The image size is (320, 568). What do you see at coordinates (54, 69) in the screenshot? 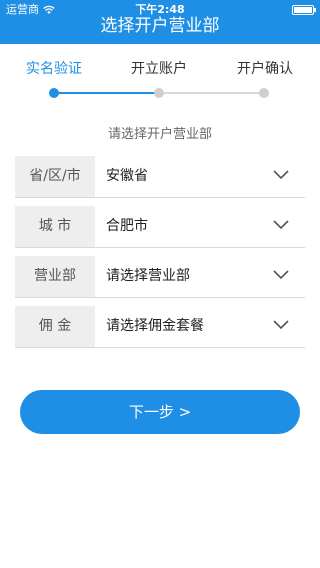
I see `step-label-verify: 实名验证` at bounding box center [54, 69].